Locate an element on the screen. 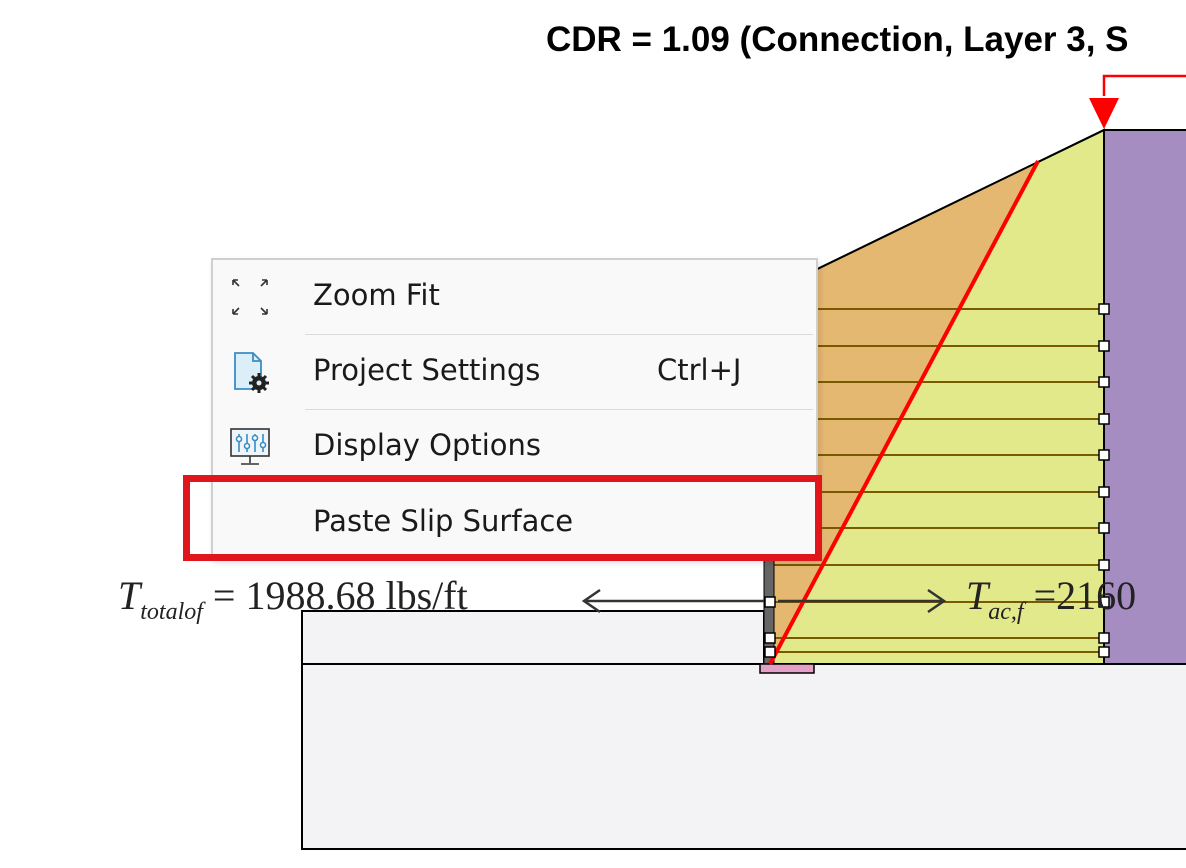  left-force-symbol: T is located at coordinates (129, 595).